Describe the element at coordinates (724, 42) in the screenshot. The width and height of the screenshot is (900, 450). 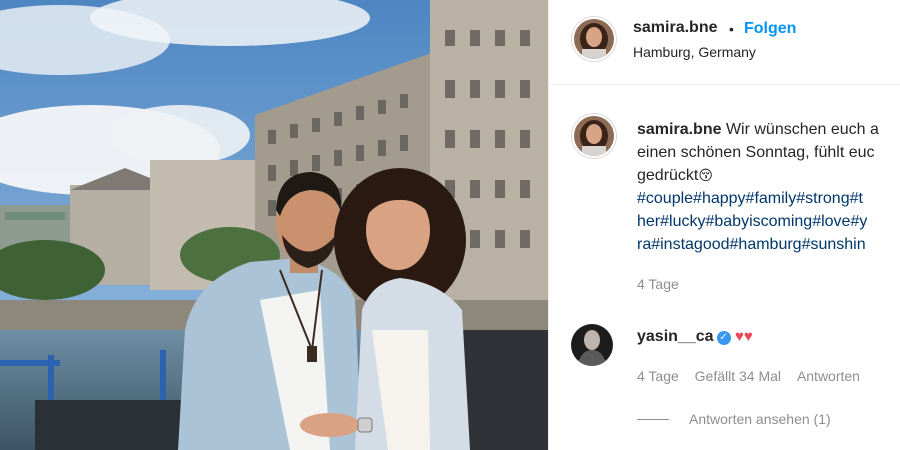
I see `post-header: samira.bne • Folgen Hamburg, Germany` at that location.